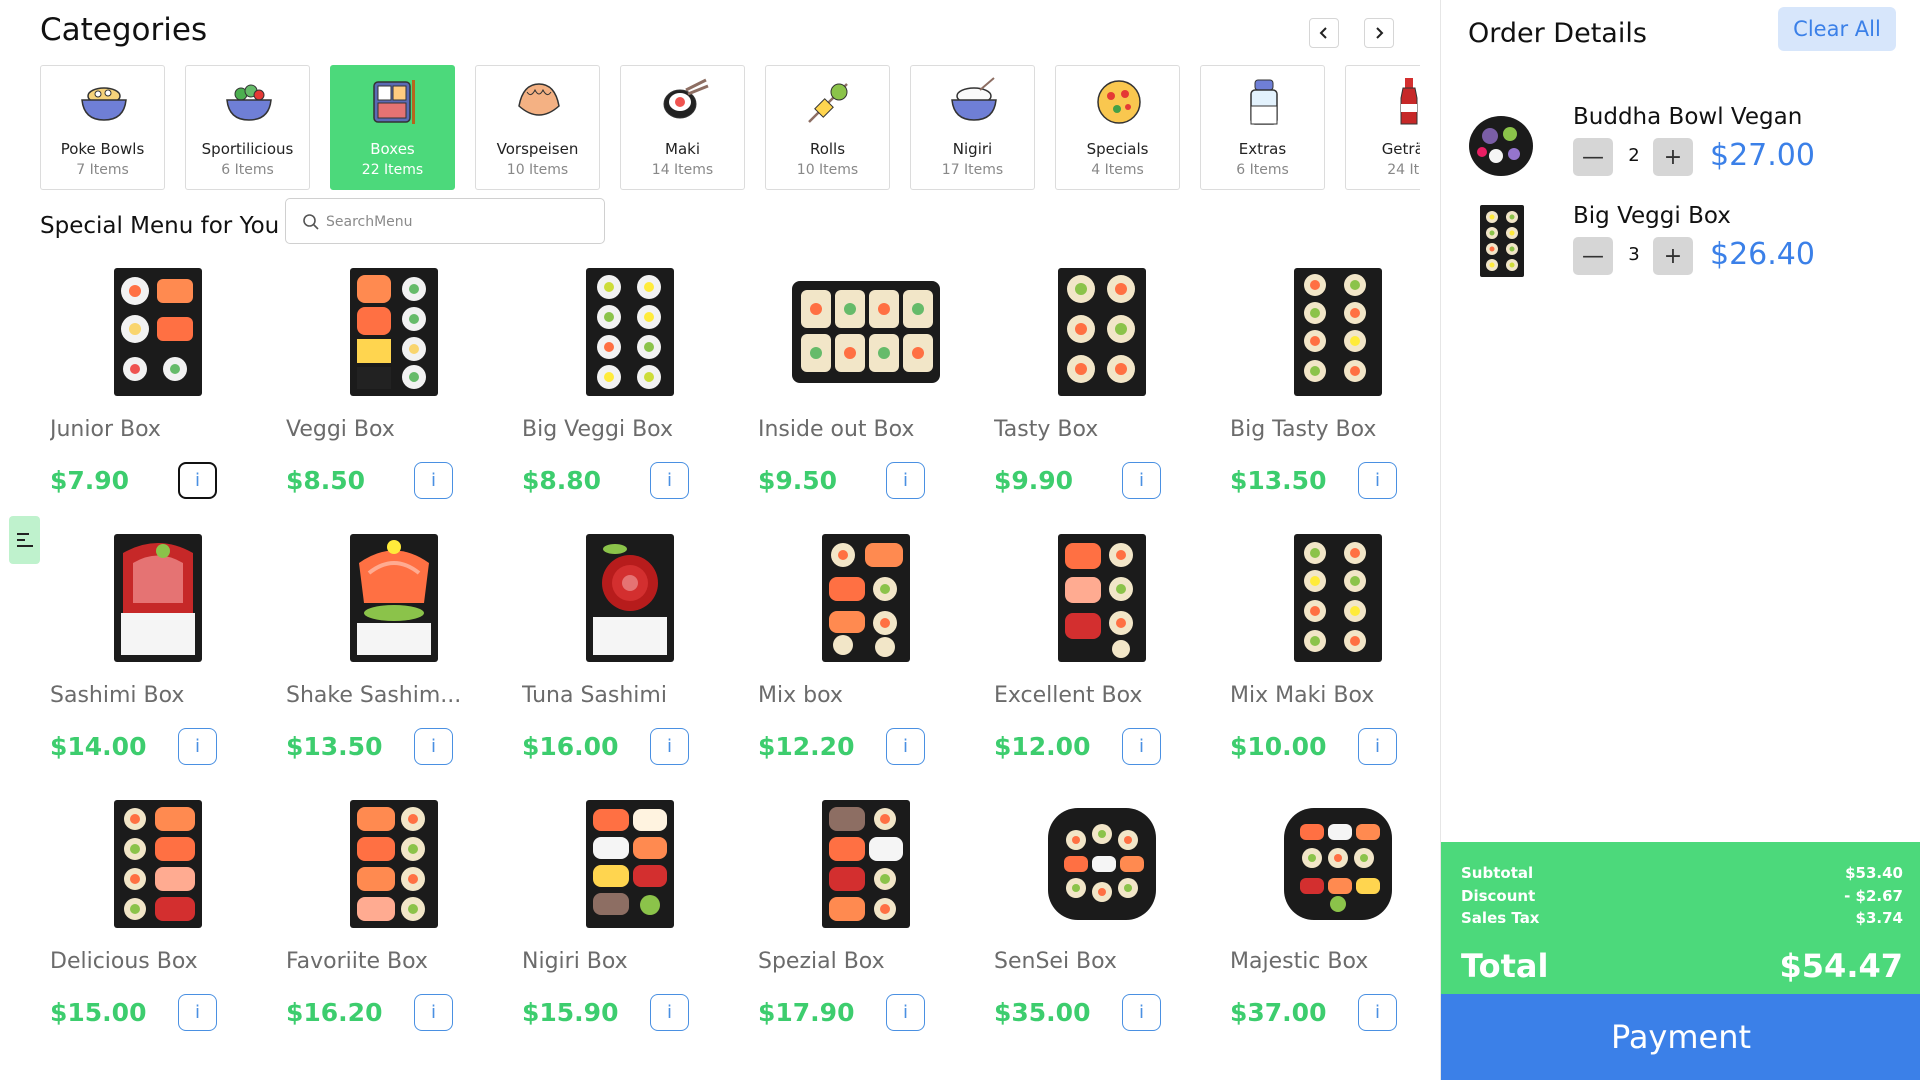 The image size is (1920, 1080). I want to click on order-item: Buddha Bowl Vegan — 2 + $27.00, so click(1681, 149).